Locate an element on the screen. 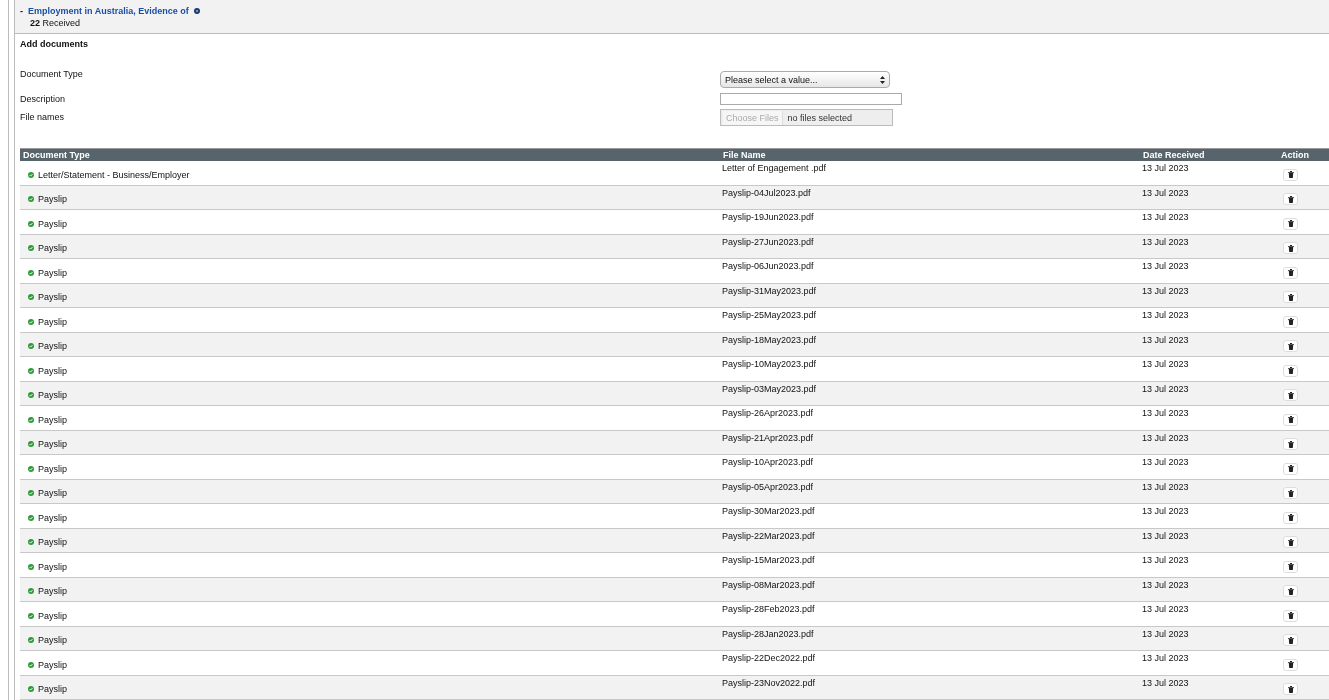  received-count: 22 is located at coordinates (35, 23).